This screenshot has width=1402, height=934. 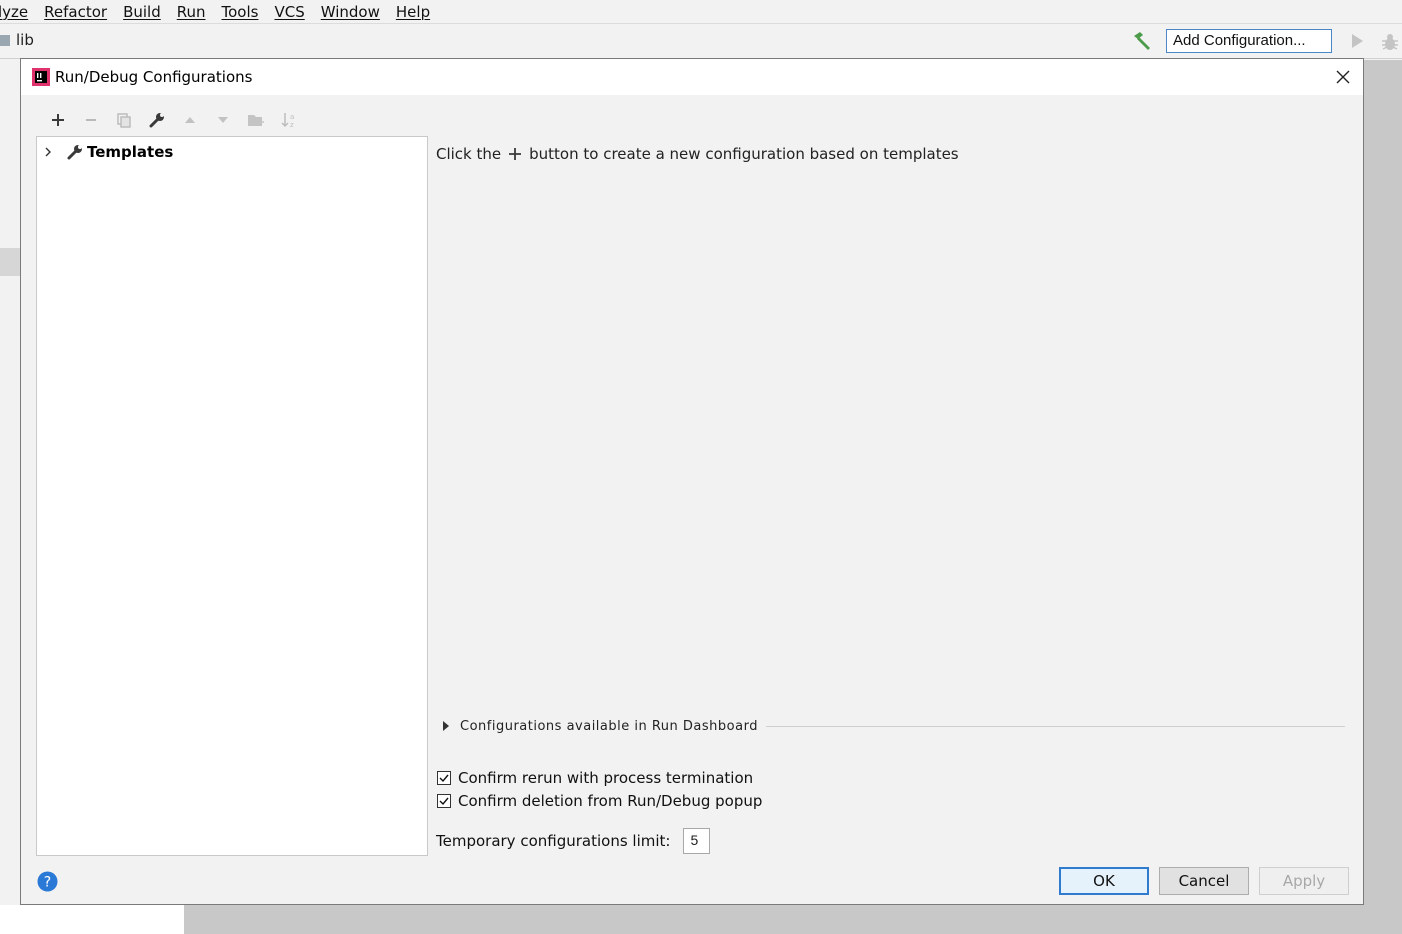 What do you see at coordinates (1204, 881) in the screenshot?
I see `cancel-button: Cancel` at bounding box center [1204, 881].